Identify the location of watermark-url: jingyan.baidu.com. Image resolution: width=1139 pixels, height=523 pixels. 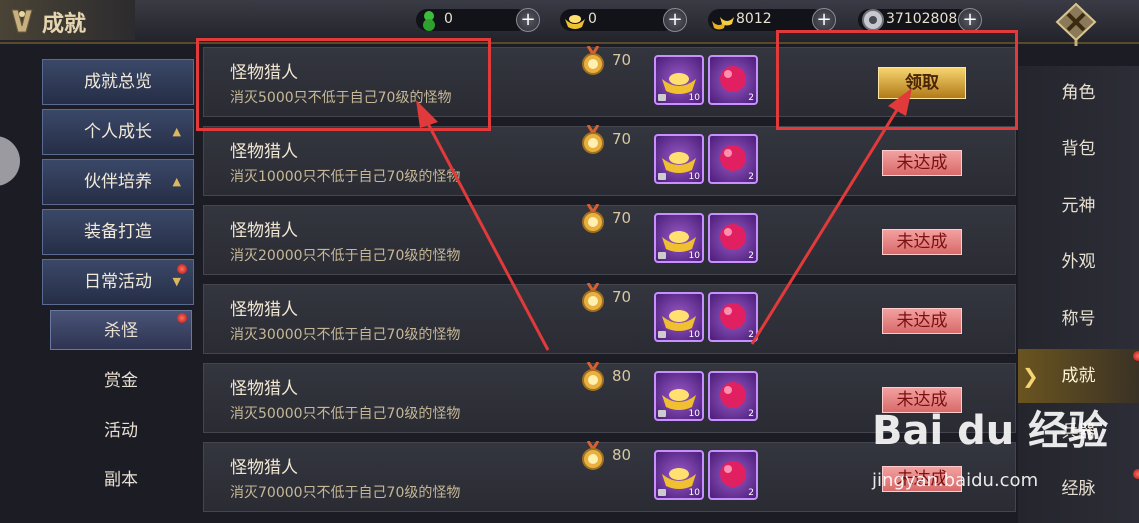
(955, 480).